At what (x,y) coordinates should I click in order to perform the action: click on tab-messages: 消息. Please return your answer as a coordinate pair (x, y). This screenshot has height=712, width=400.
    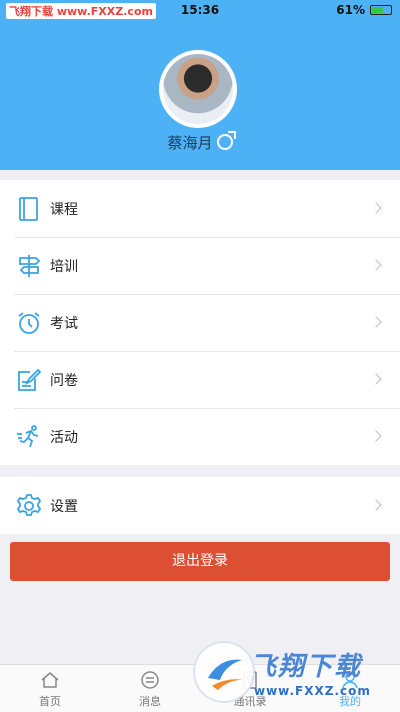
    Looking at the image, I should click on (150, 688).